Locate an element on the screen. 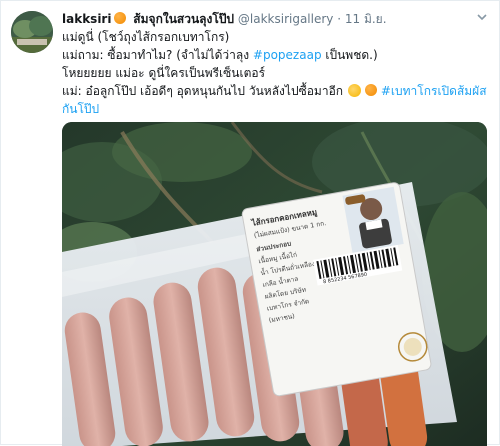  tweet-line-1: แม่ดูนี่ (โชว์ถุงไส้กรอกเบทาโกร) is located at coordinates (146, 37).